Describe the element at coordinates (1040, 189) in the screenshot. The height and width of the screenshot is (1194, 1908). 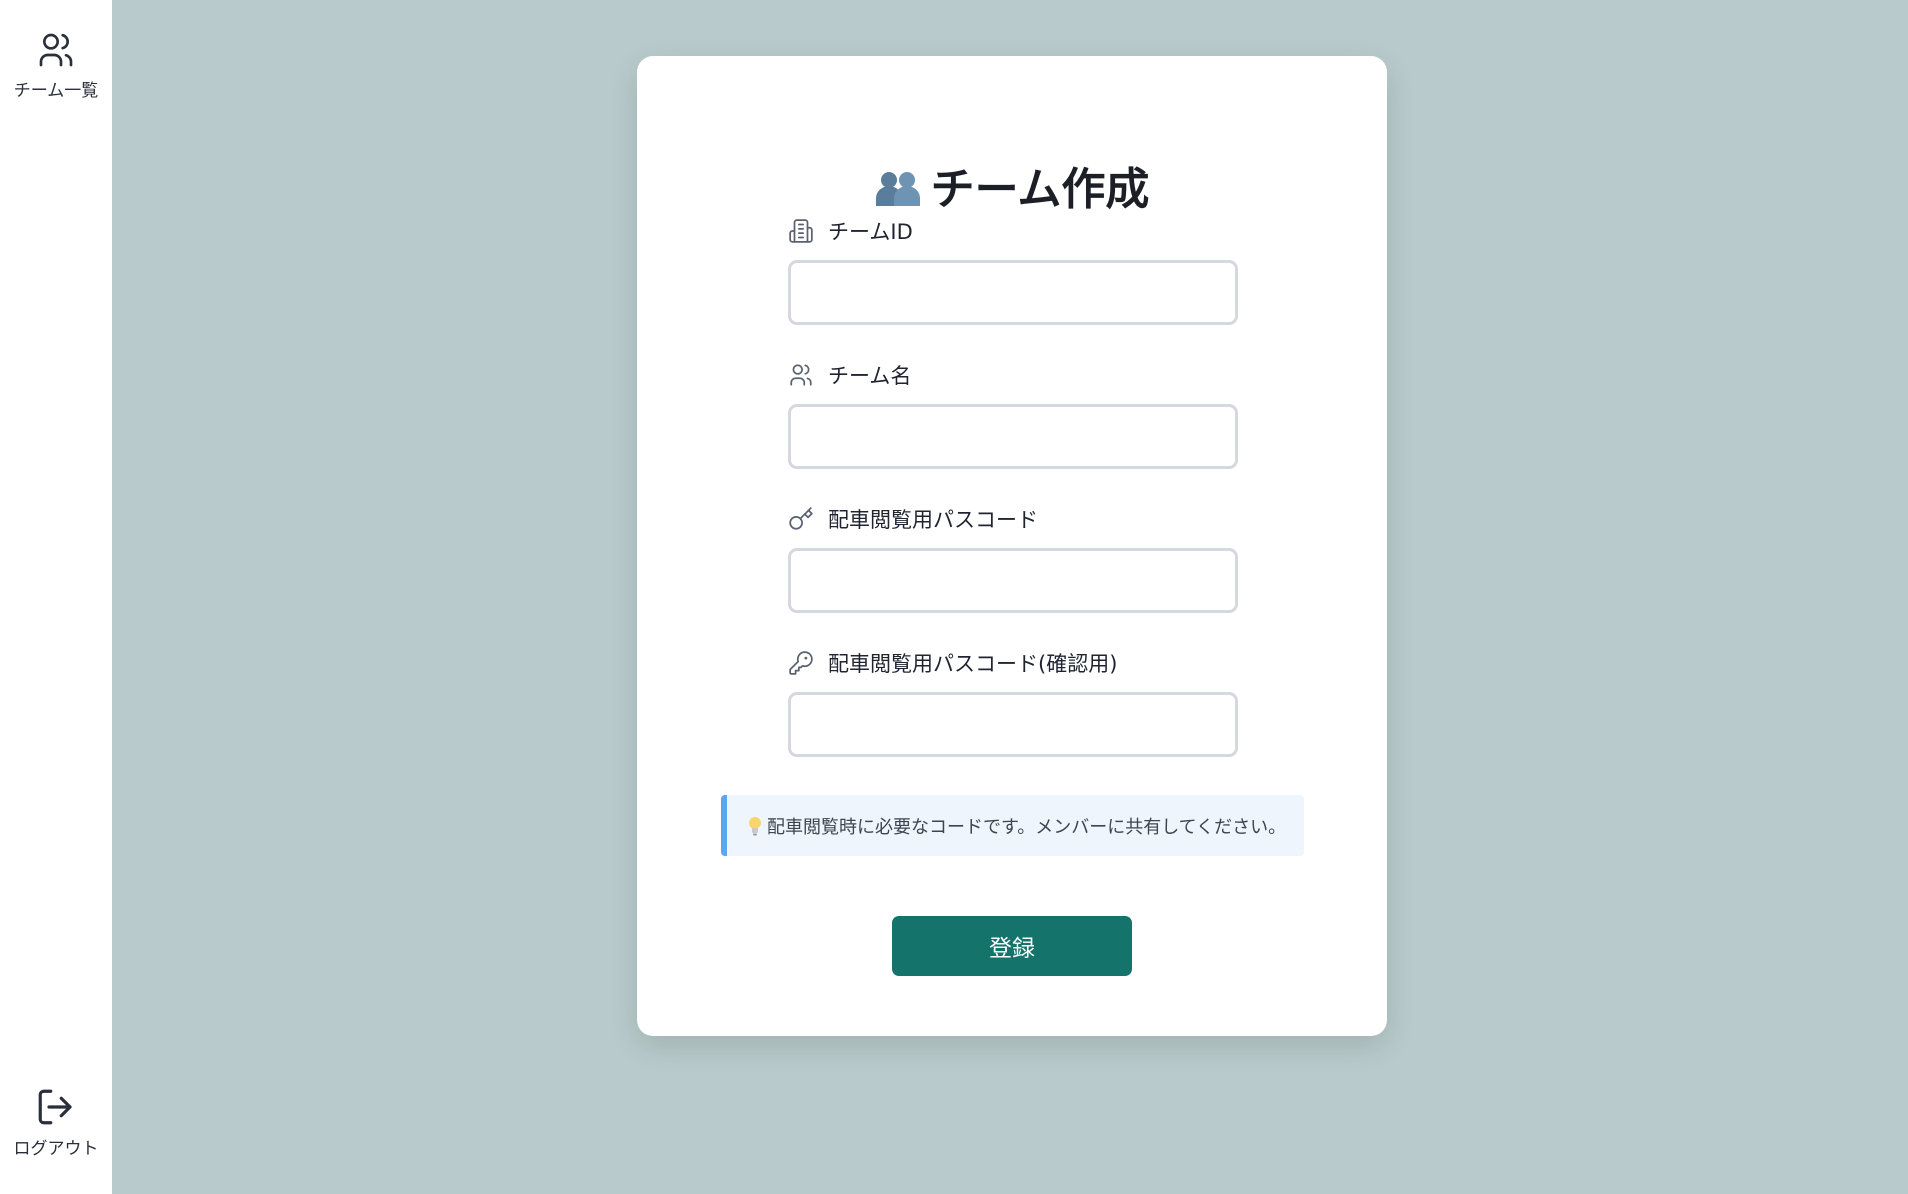
I see `page-title-text: チーム作成` at that location.